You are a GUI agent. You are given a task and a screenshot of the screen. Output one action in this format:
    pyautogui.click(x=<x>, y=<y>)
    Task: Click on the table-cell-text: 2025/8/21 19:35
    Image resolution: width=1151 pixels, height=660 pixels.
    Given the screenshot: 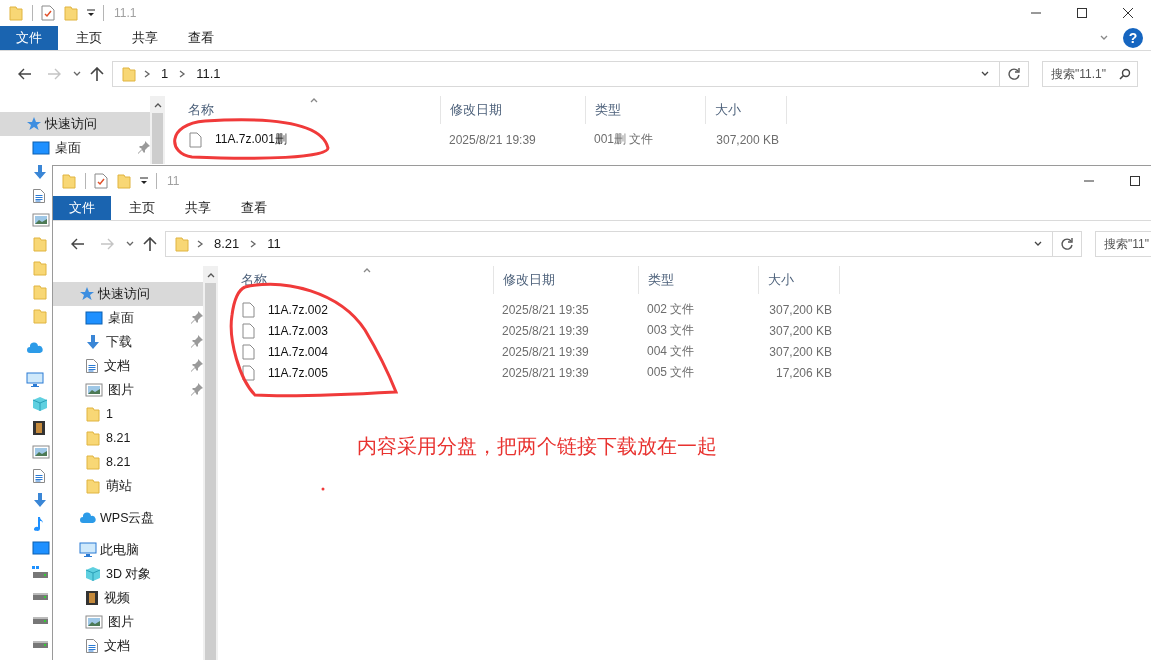 What is the action you would take?
    pyautogui.click(x=545, y=309)
    